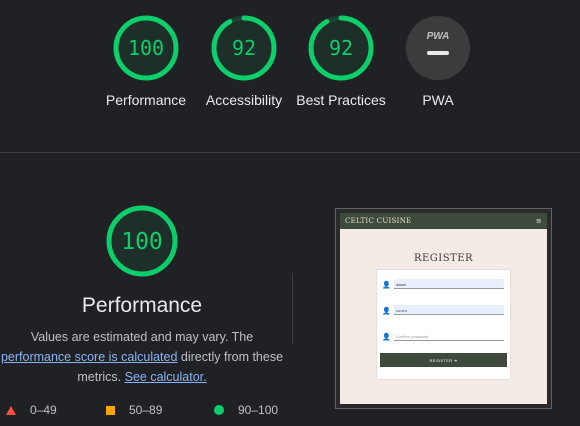 The height and width of the screenshot is (426, 580). I want to click on performance-title: Performance, so click(142, 305).